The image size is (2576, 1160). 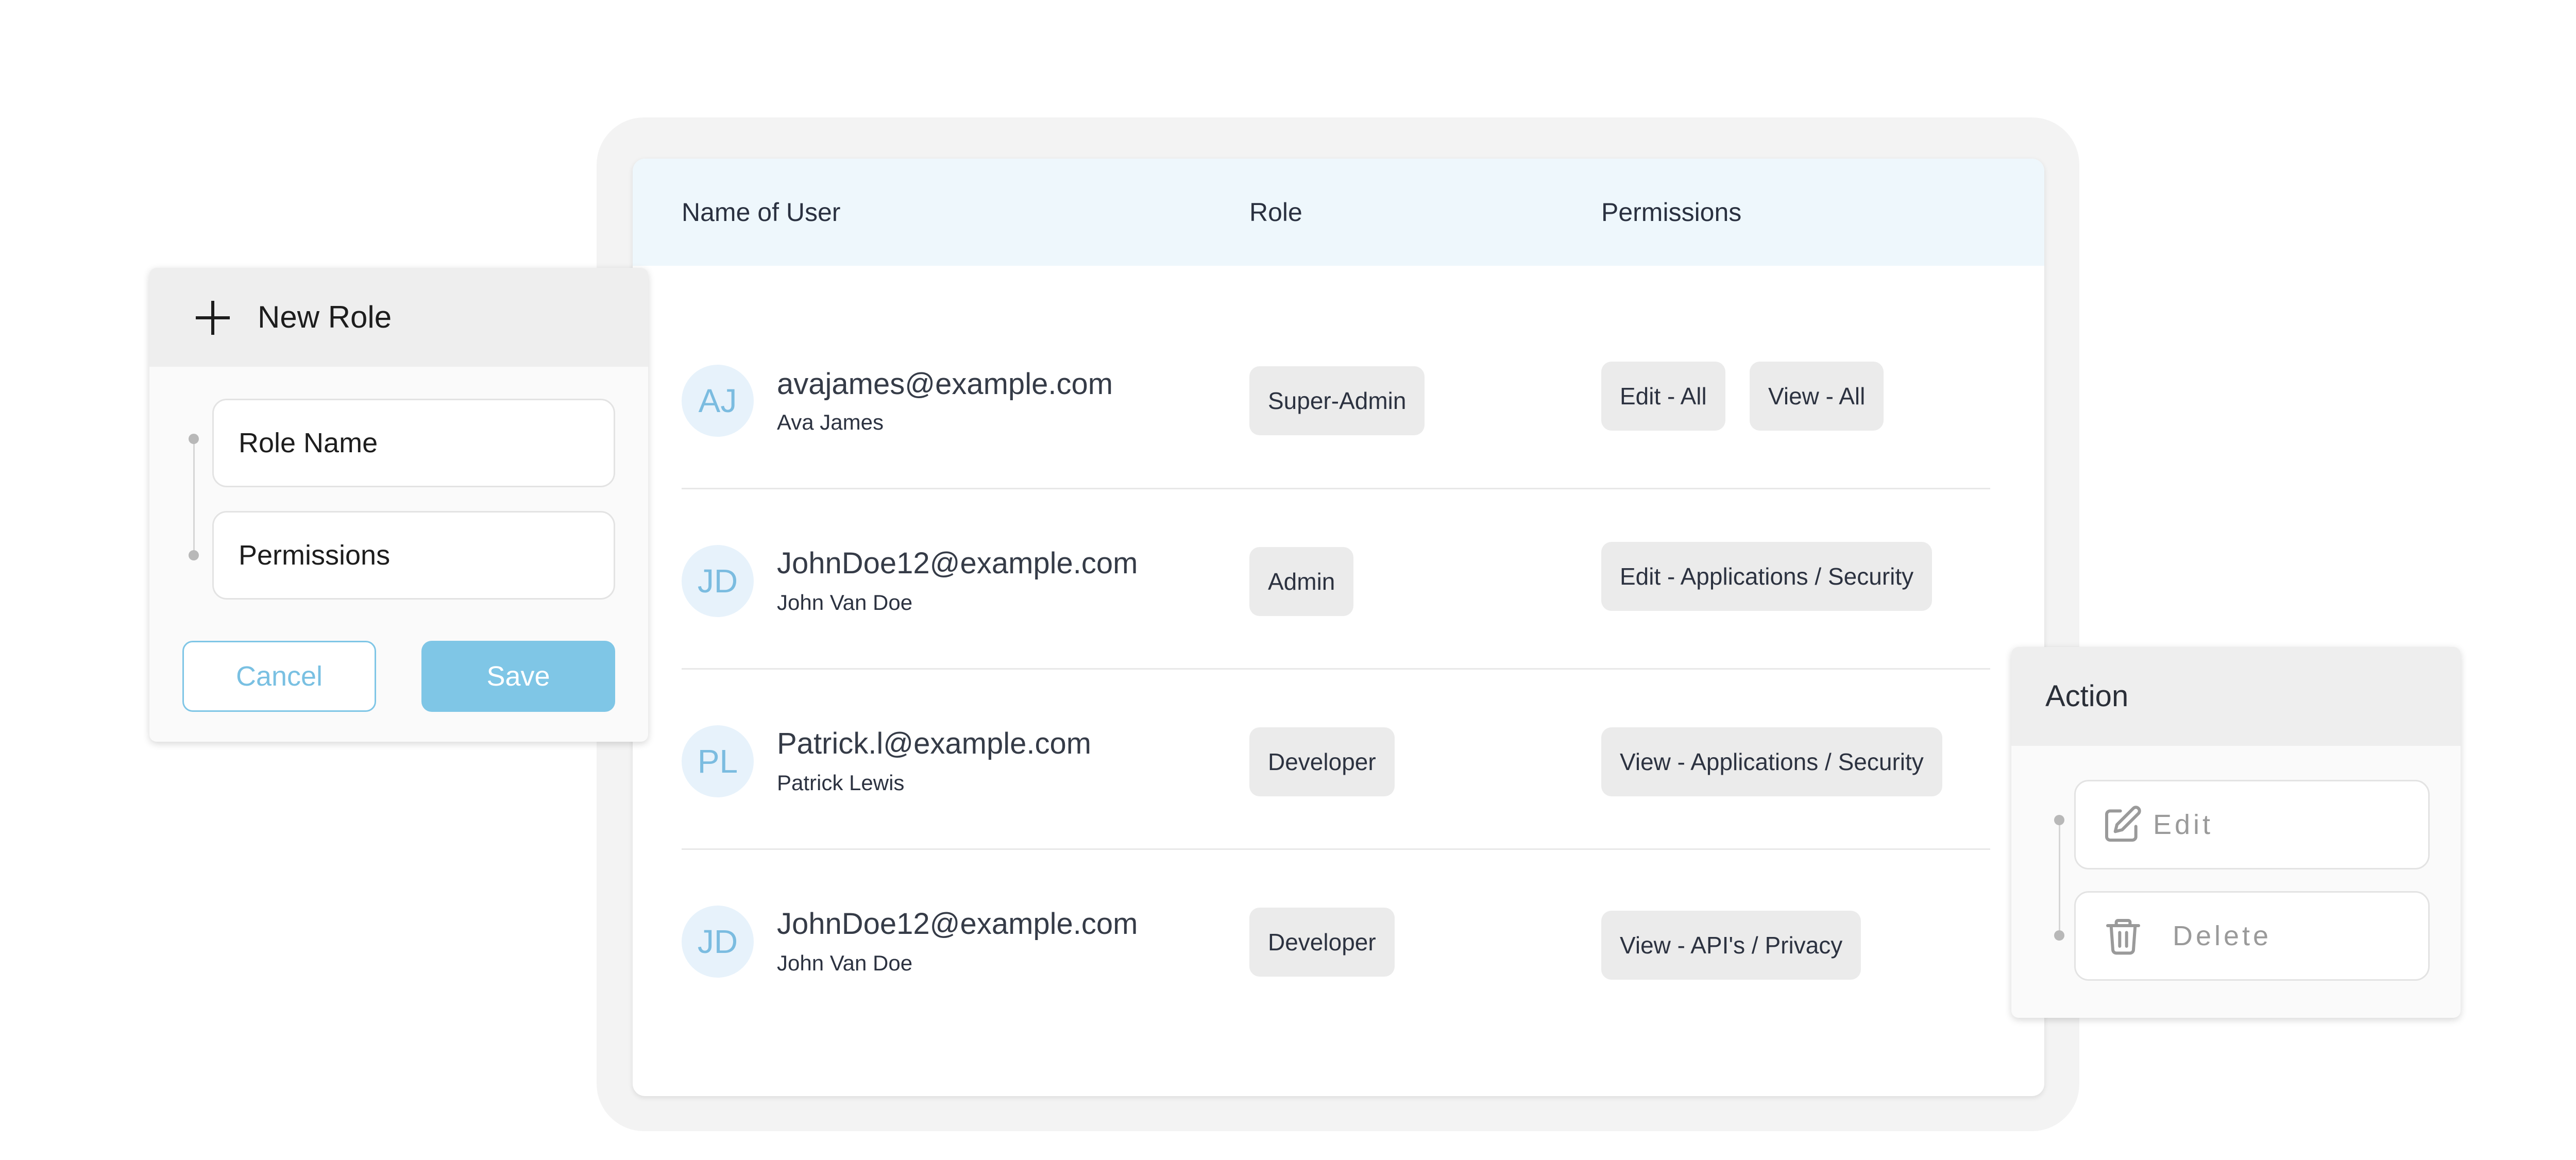 What do you see at coordinates (315, 555) in the screenshot?
I see `permissions-placeholder: Permissions` at bounding box center [315, 555].